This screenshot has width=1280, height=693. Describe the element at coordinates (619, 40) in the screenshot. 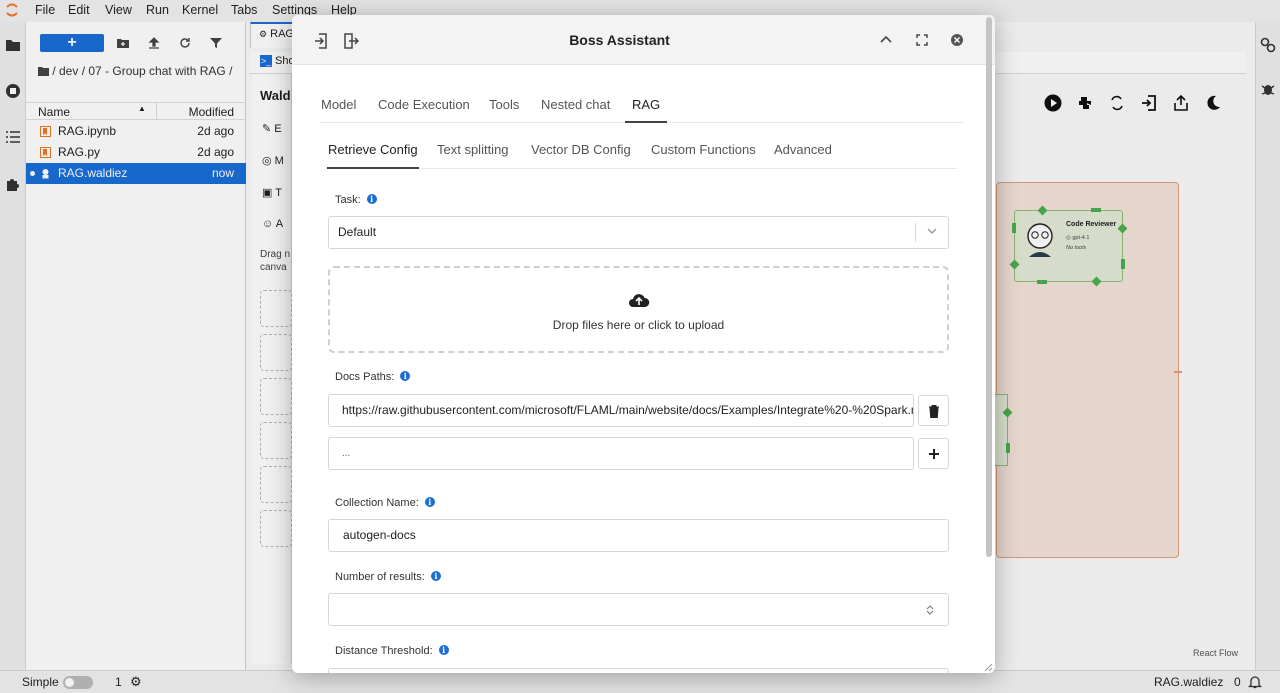

I see `modal-title: Boss Assistant` at that location.